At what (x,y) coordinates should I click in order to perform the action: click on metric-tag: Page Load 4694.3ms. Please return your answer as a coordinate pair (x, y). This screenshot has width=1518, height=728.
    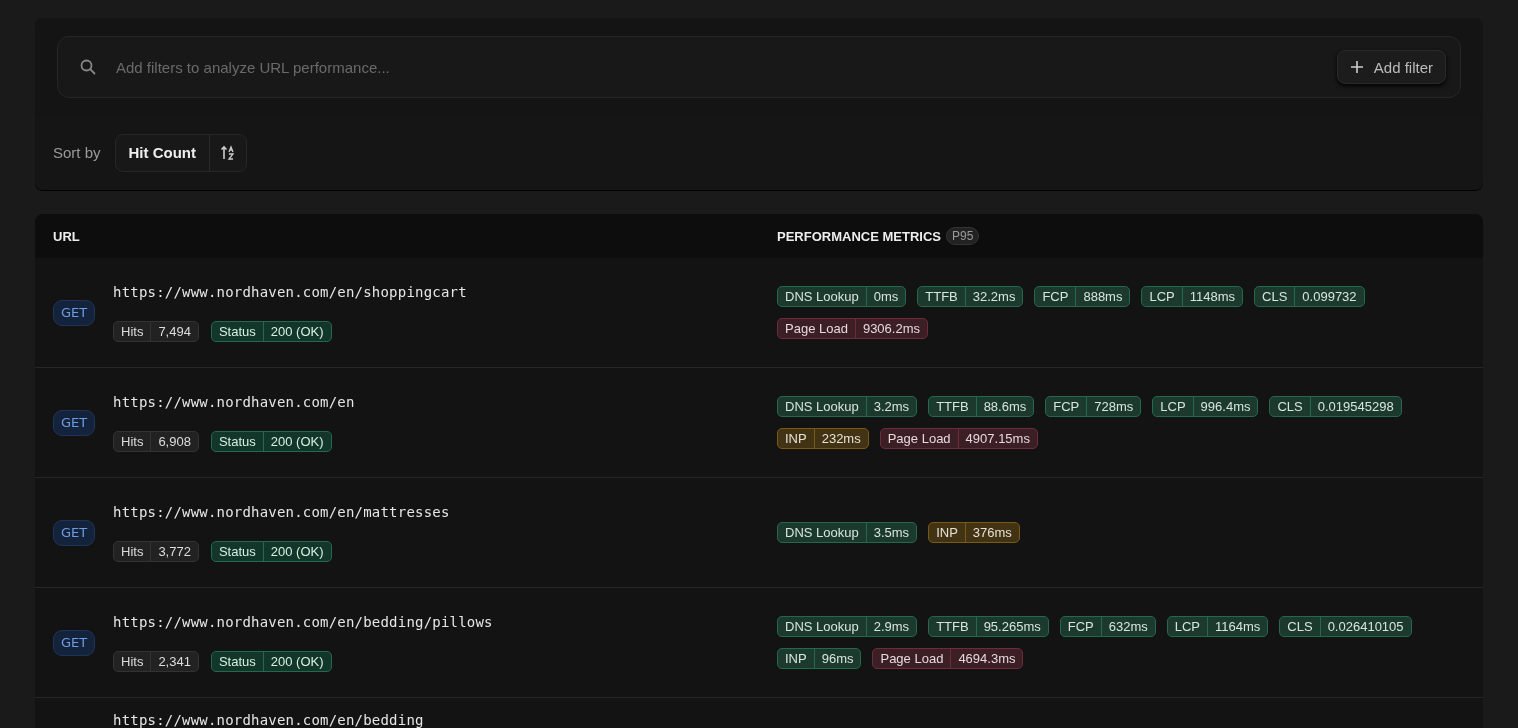
    Looking at the image, I should click on (948, 658).